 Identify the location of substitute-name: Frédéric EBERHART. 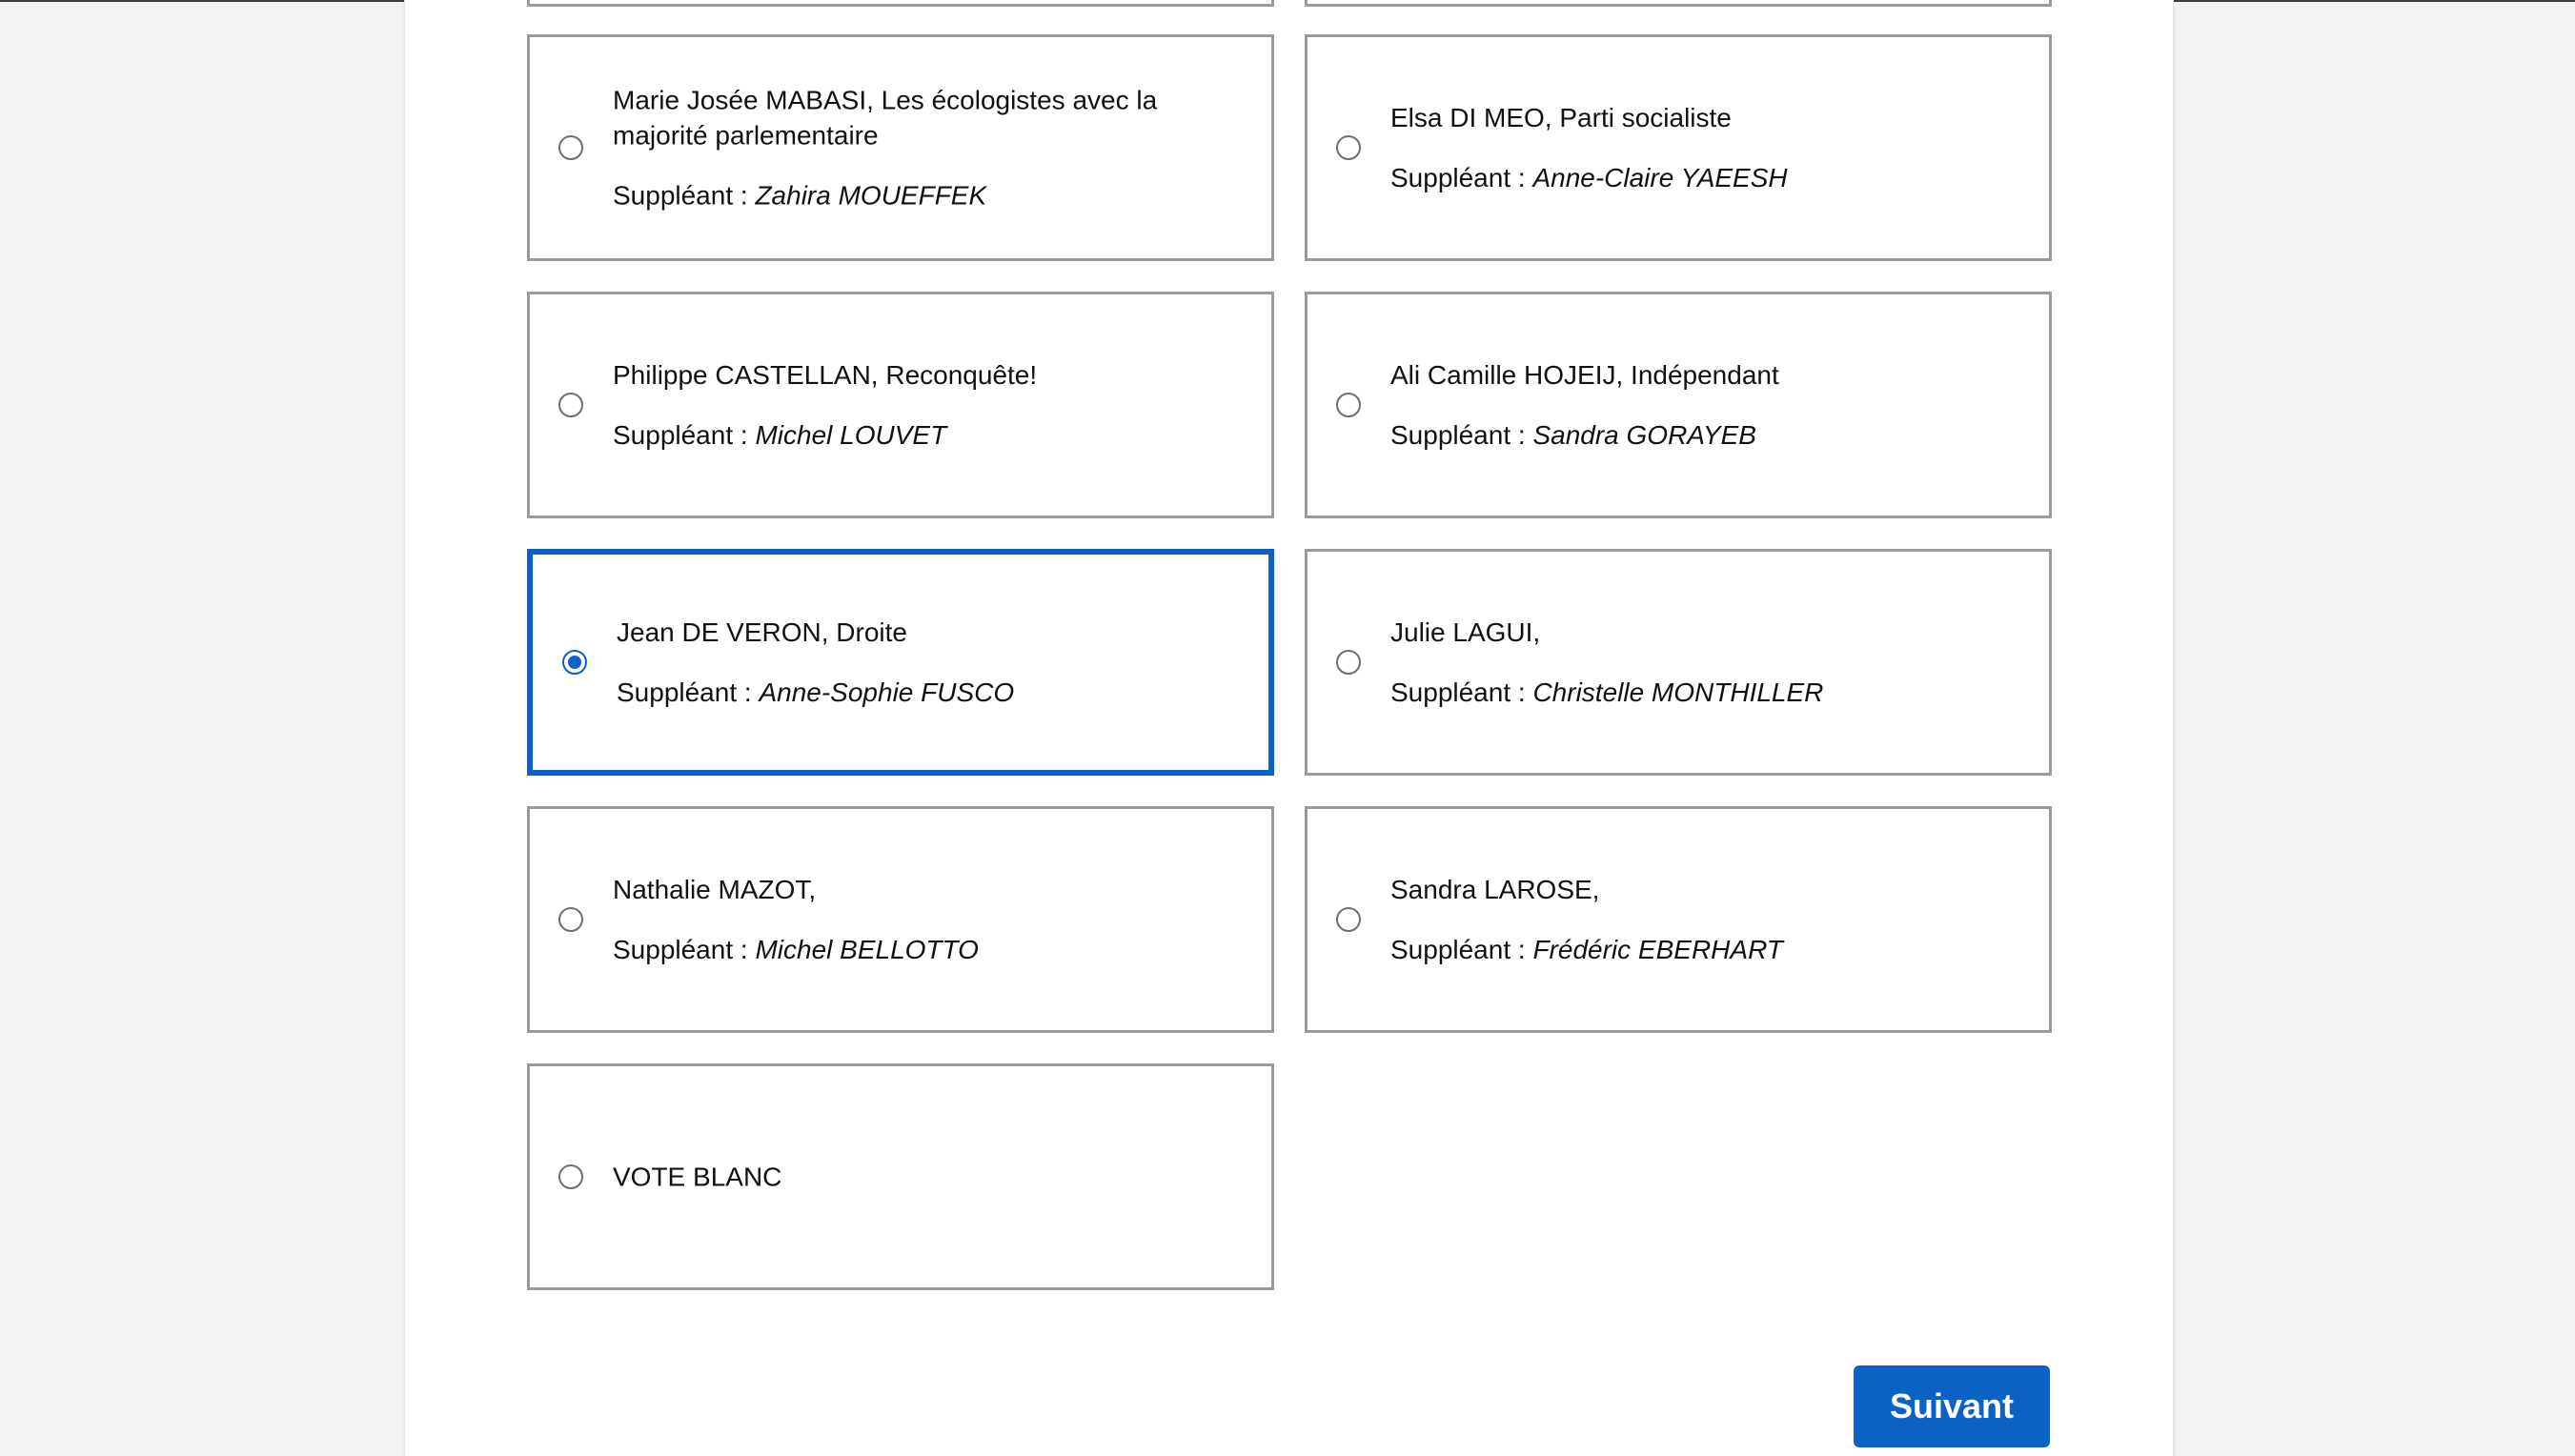
(1657, 949).